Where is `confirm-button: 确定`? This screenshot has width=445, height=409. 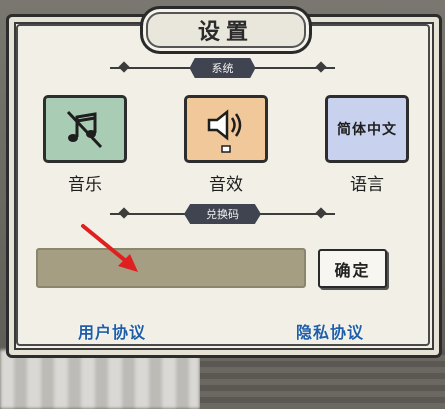
confirm-button: 确定 is located at coordinates (352, 268).